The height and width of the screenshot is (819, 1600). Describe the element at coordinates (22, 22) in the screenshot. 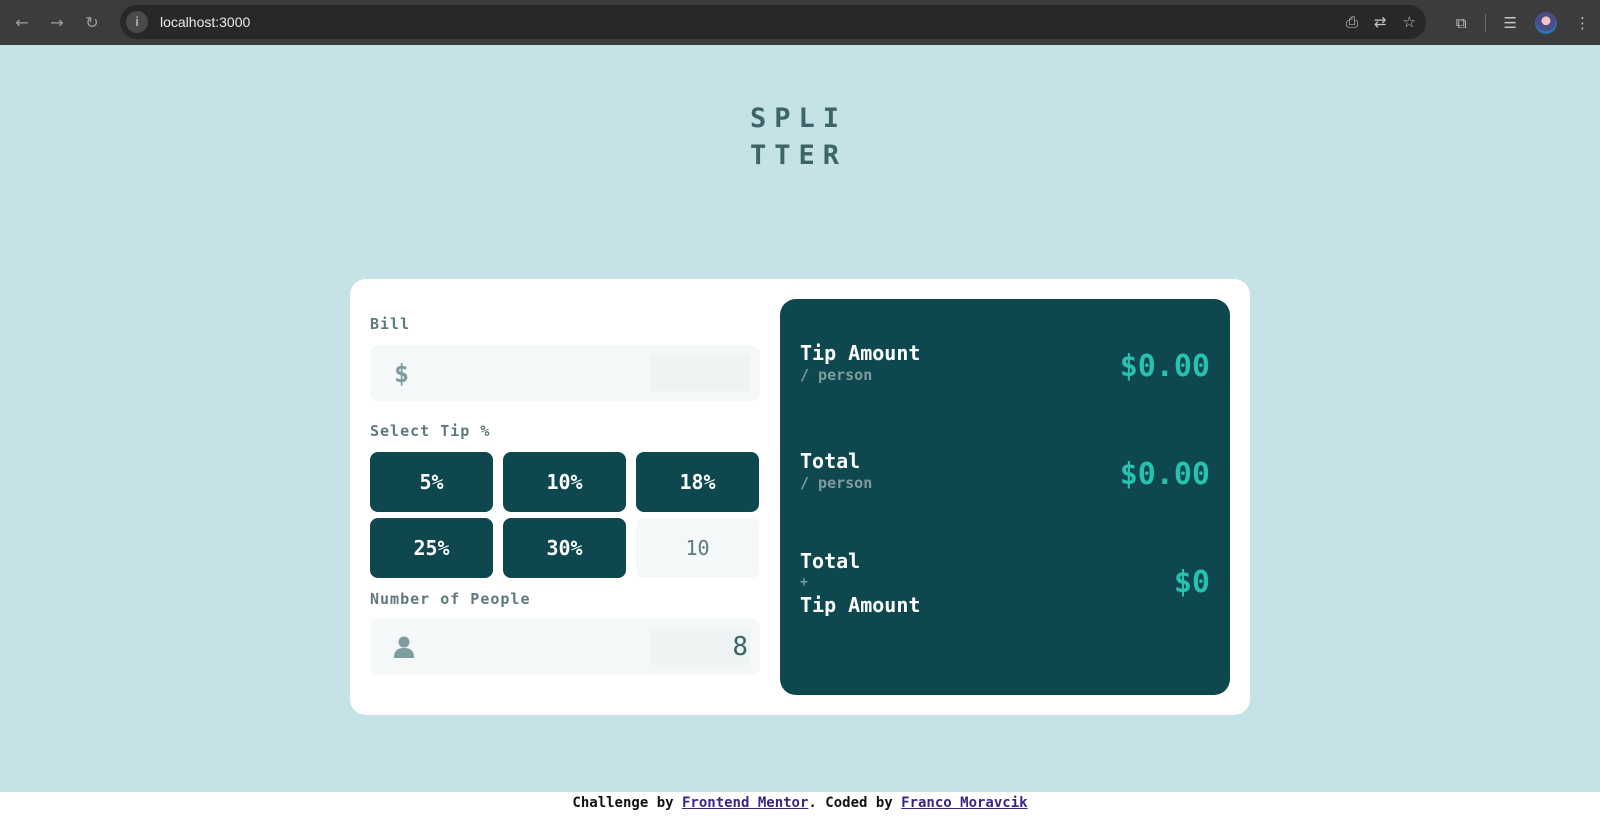

I see `arrow-left-icon: ←` at that location.